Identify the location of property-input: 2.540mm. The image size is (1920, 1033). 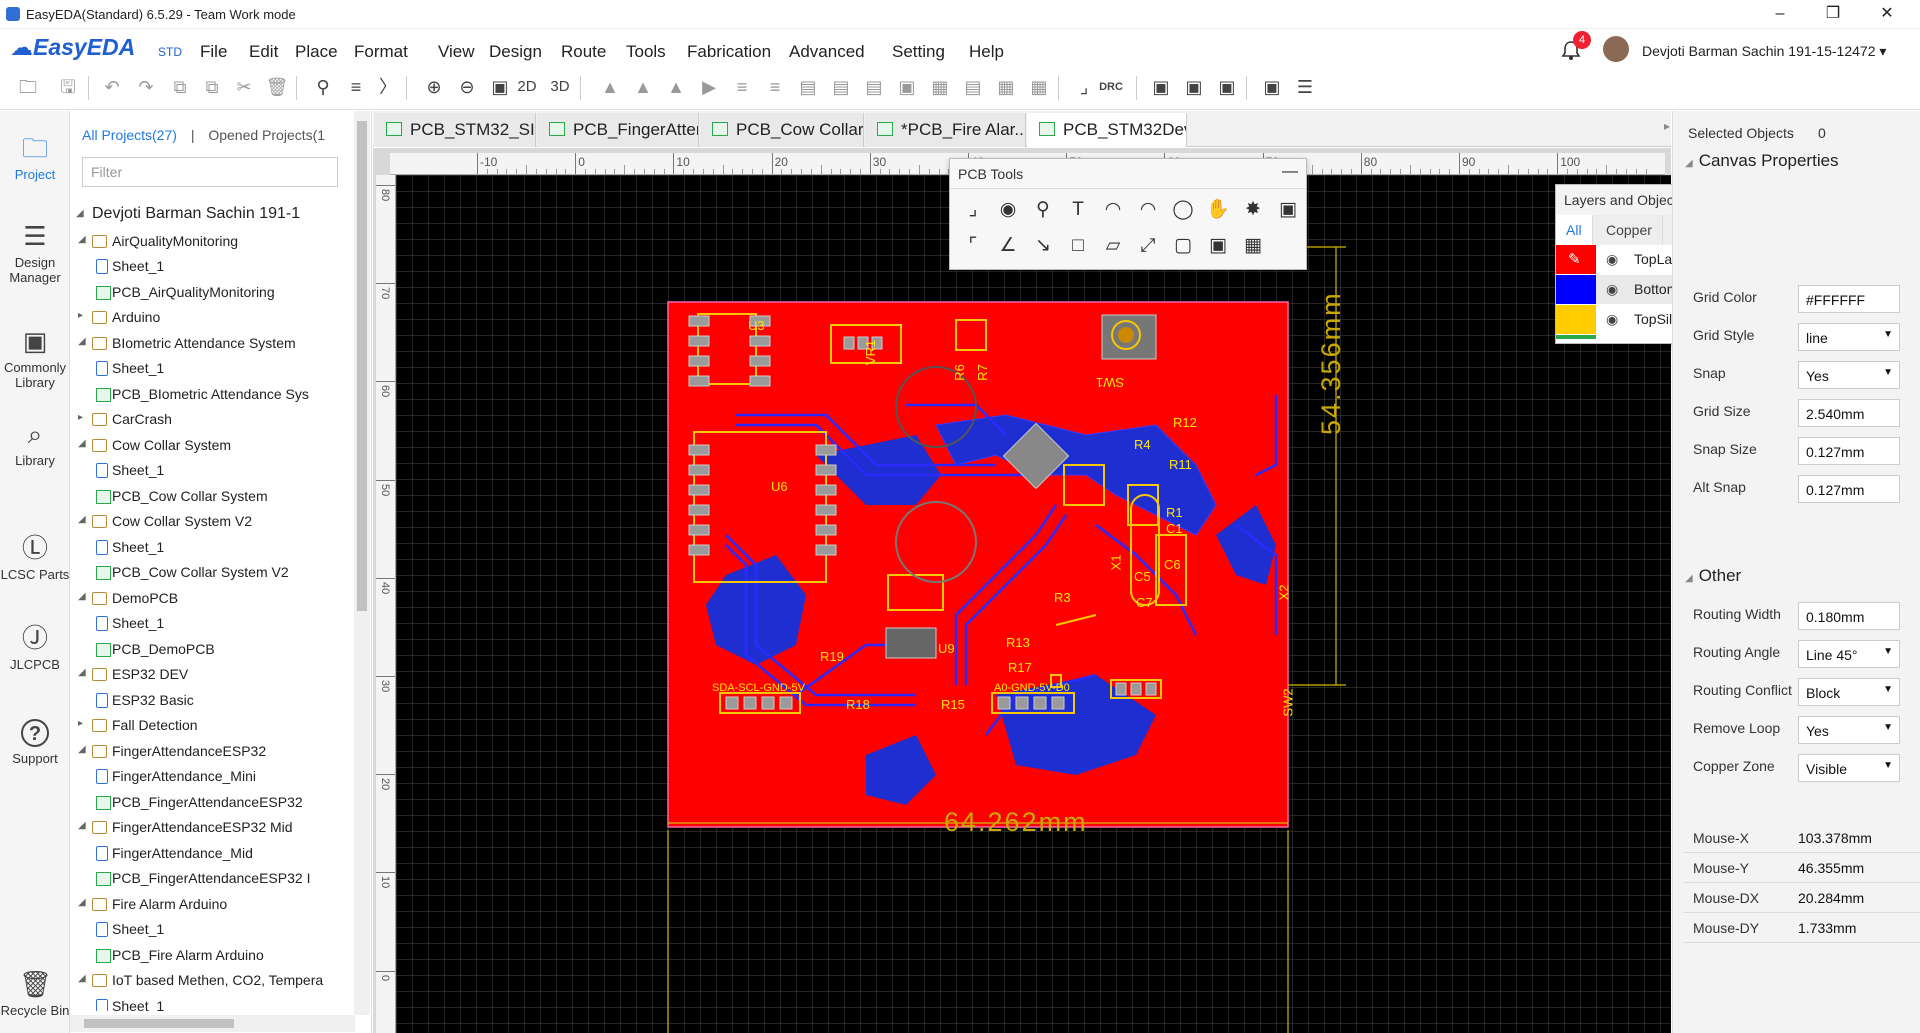
(1849, 413).